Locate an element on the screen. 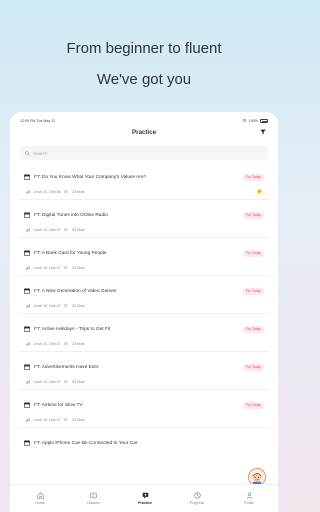 Image resolution: width=320 pixels, height=512 pixels. tab-bar: Home Classes Practice Progress Profile is located at coordinates (144, 498).